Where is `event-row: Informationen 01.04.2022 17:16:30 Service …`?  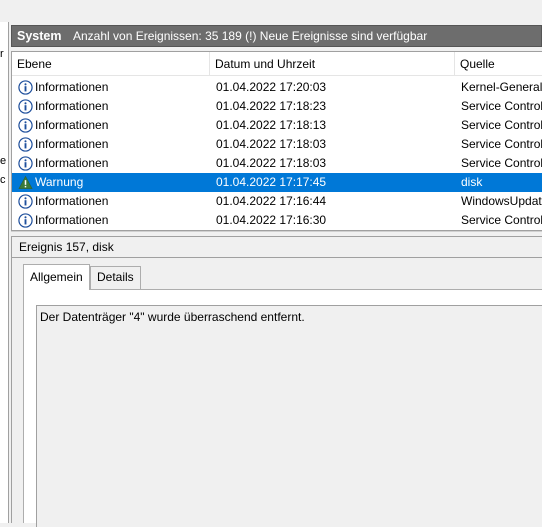
event-row: Informationen 01.04.2022 17:16:30 Service … is located at coordinates (277, 220).